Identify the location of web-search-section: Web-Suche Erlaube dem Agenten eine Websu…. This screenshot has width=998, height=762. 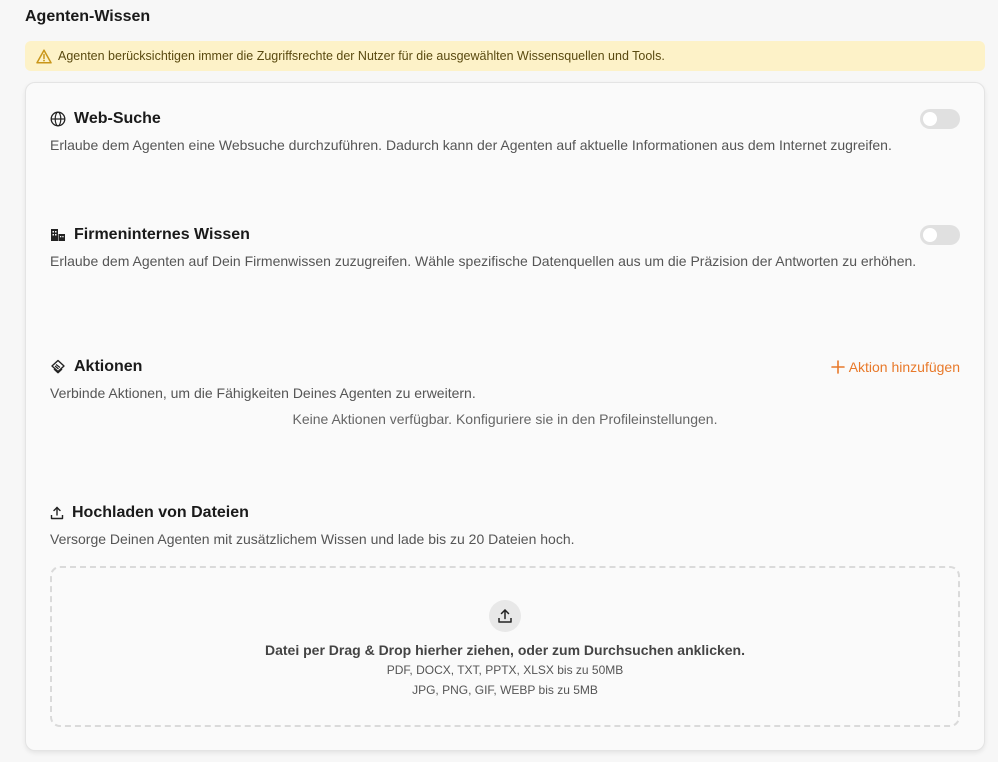
(505, 131).